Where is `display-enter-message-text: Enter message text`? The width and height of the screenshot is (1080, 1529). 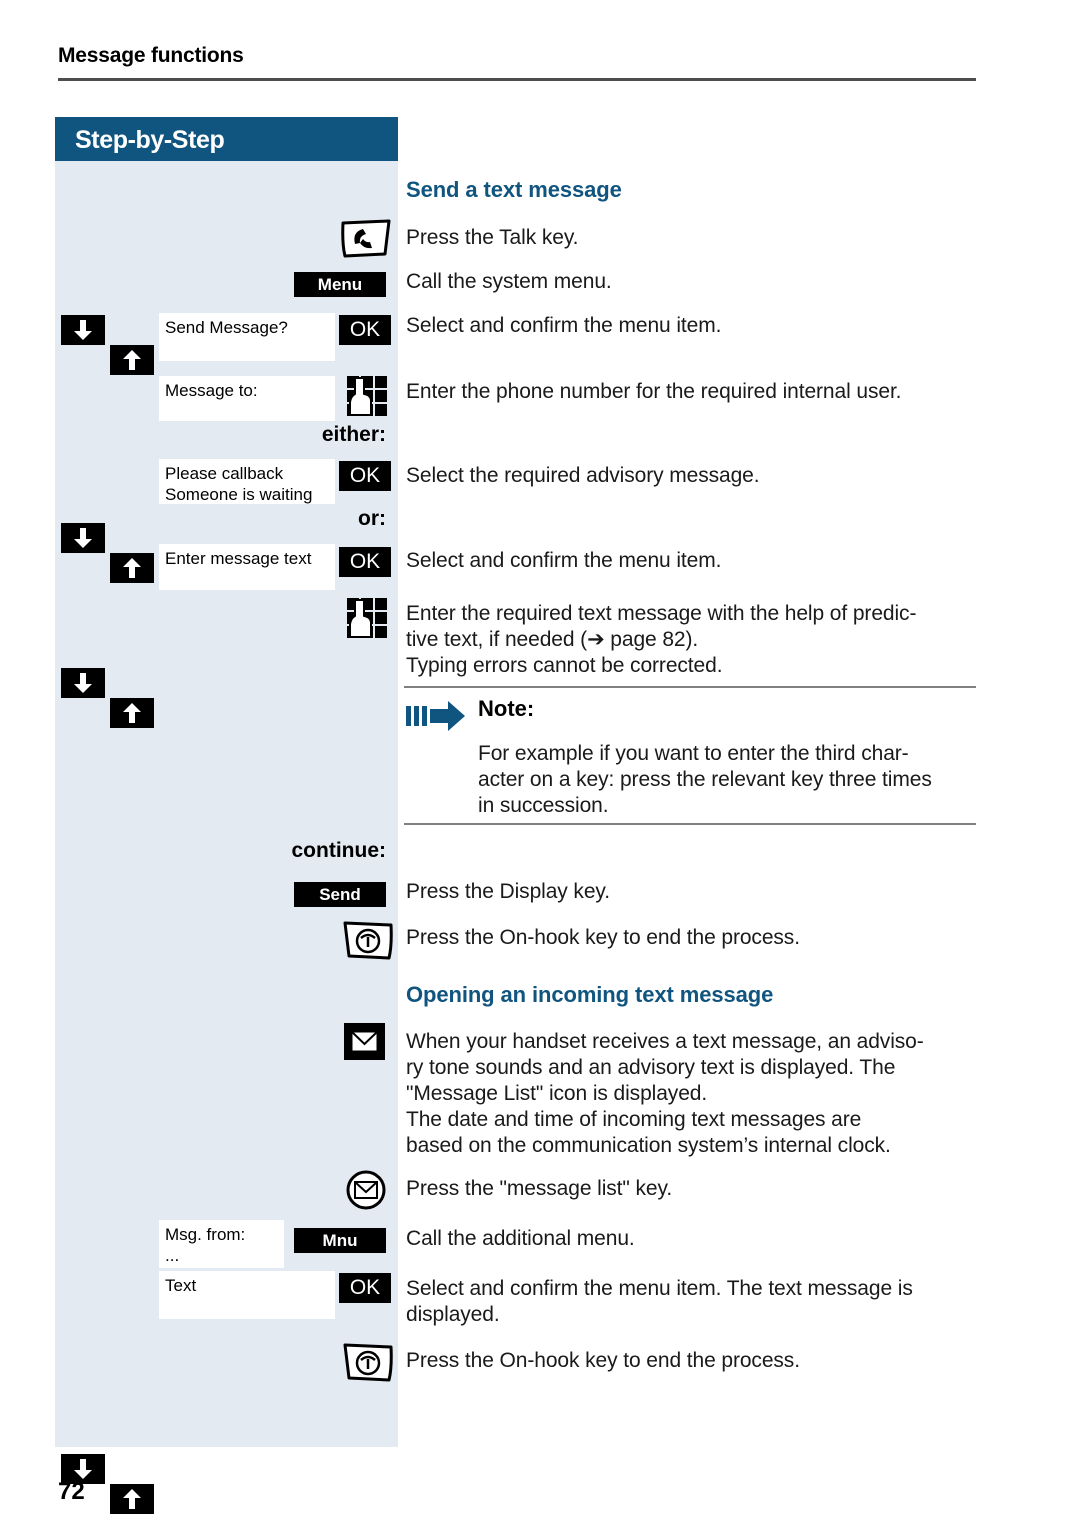
display-enter-message-text: Enter message text is located at coordinates (247, 567).